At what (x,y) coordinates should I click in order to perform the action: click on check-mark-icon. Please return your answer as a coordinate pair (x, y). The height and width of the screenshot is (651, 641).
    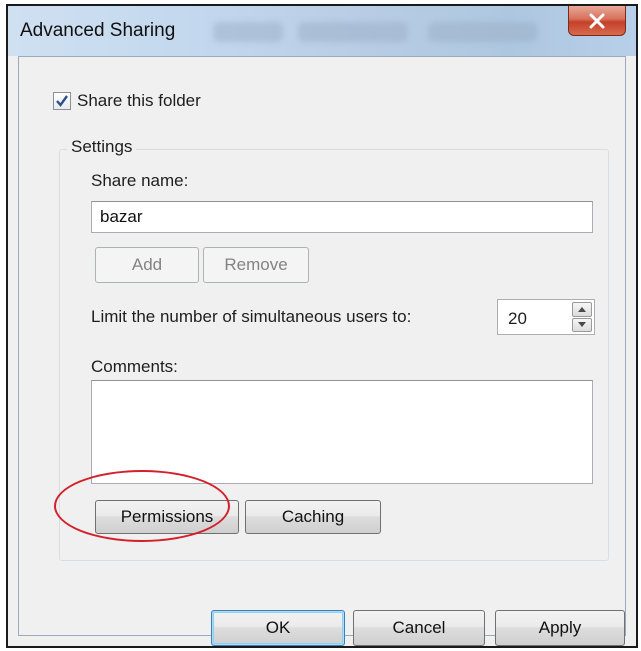
    Looking at the image, I should click on (62, 101).